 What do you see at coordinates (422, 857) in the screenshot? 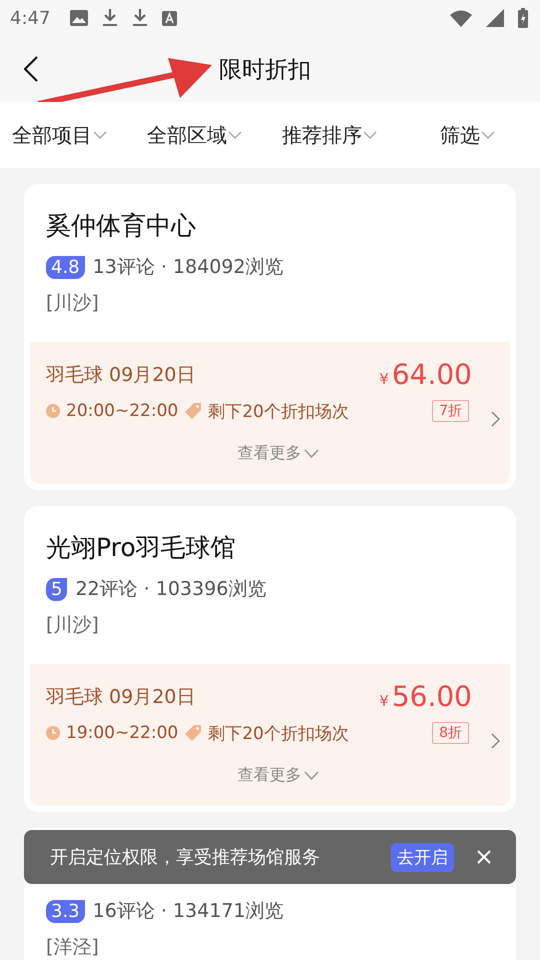
I see `enable-button: 去开启` at bounding box center [422, 857].